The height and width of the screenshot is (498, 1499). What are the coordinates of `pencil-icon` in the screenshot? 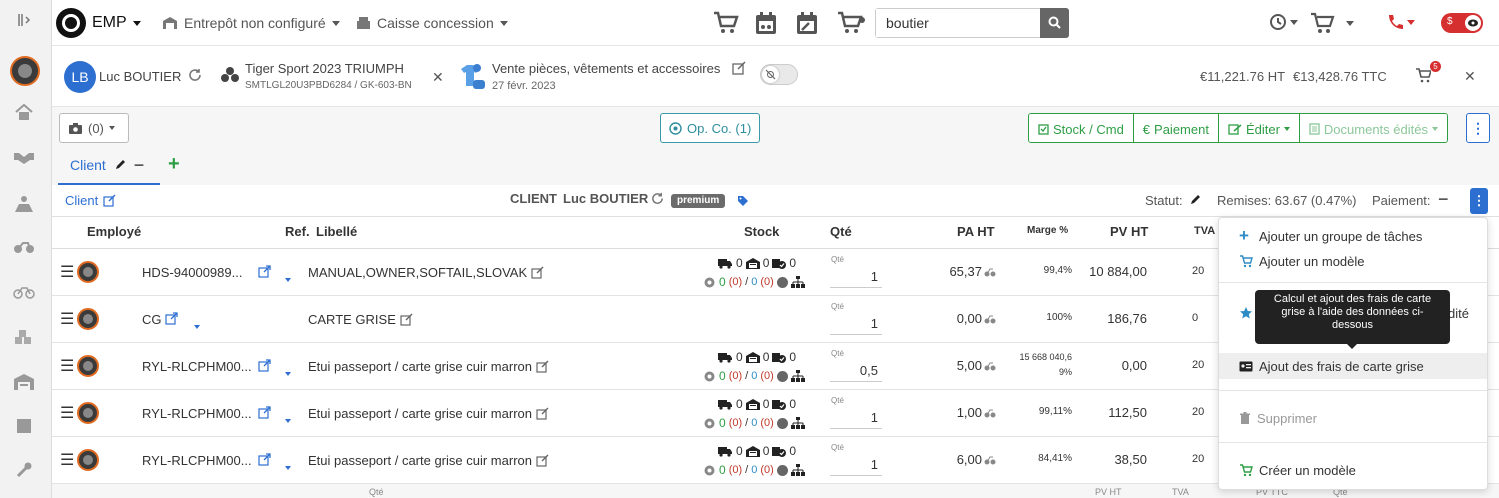 It's located at (120, 165).